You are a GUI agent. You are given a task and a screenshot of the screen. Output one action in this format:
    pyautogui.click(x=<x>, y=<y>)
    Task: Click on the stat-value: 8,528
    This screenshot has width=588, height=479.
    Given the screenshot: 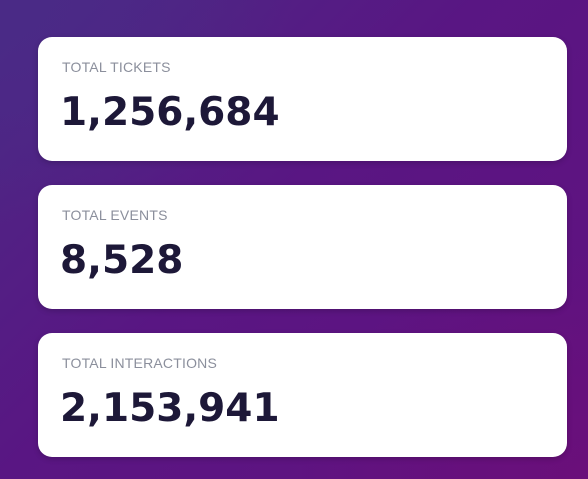 What is the action you would take?
    pyautogui.click(x=122, y=260)
    